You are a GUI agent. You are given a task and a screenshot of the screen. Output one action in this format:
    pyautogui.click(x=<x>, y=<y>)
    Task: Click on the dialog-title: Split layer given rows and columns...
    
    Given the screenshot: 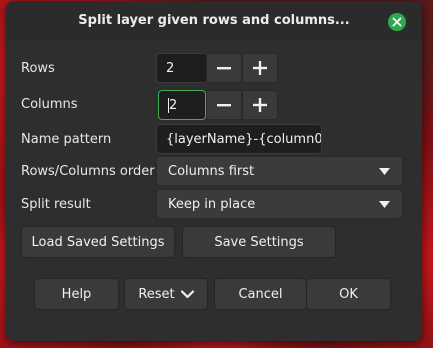 What is the action you would take?
    pyautogui.click(x=214, y=20)
    